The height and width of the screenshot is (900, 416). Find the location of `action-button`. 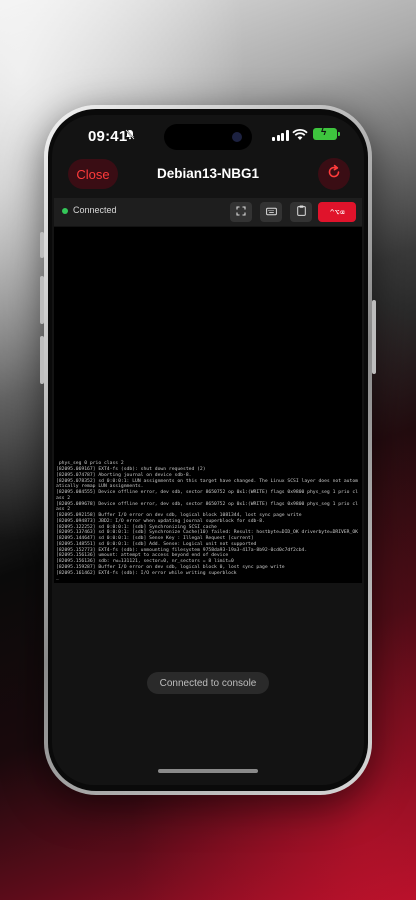

action-button is located at coordinates (42, 245).